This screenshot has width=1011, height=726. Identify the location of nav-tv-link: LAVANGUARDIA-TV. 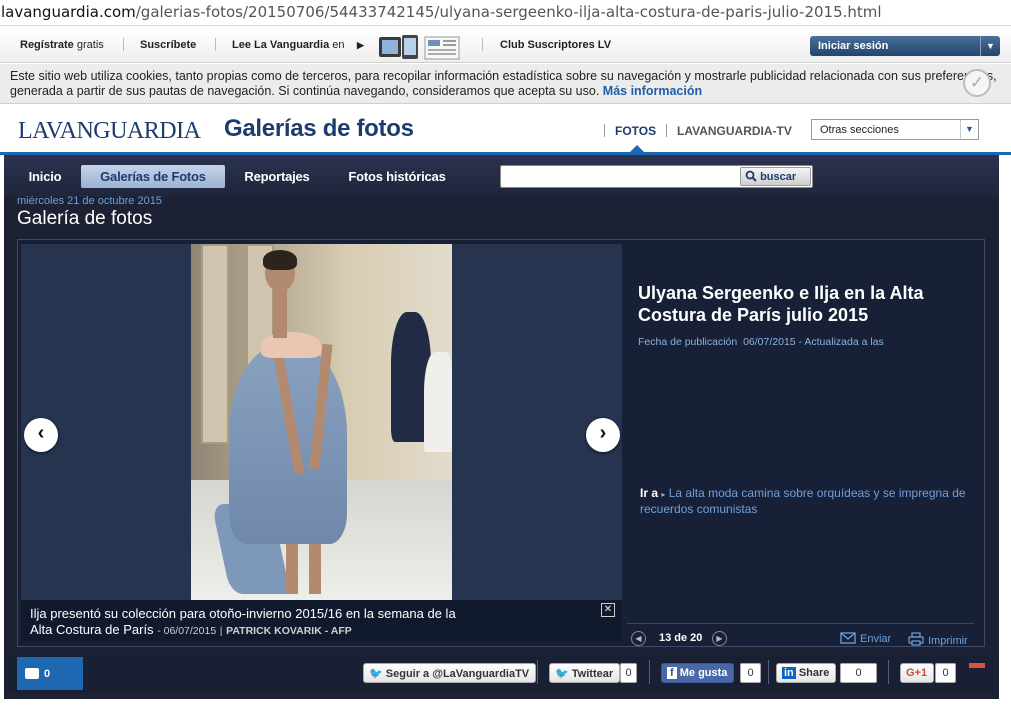
(734, 131).